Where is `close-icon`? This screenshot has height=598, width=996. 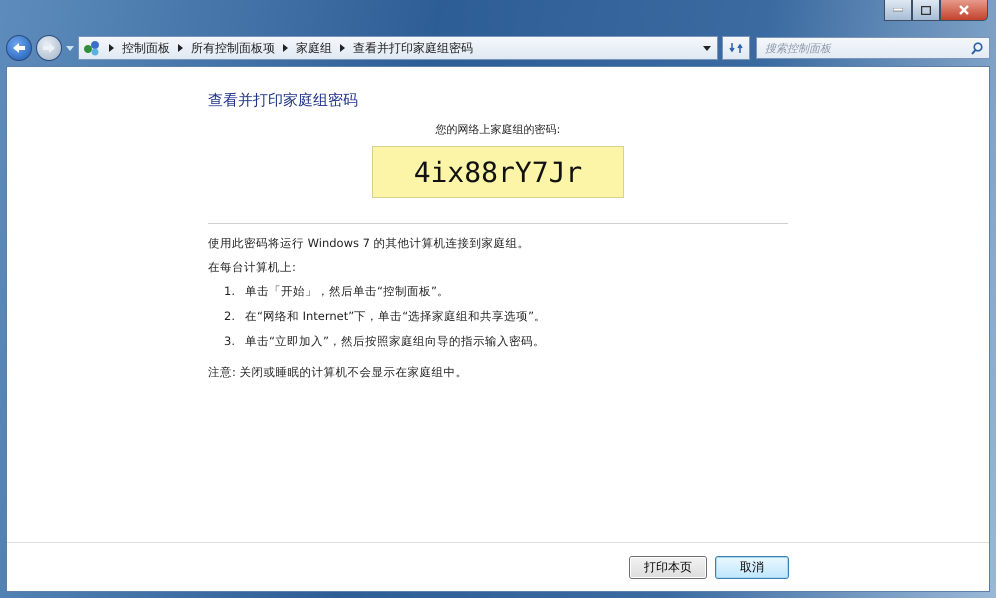 close-icon is located at coordinates (964, 10).